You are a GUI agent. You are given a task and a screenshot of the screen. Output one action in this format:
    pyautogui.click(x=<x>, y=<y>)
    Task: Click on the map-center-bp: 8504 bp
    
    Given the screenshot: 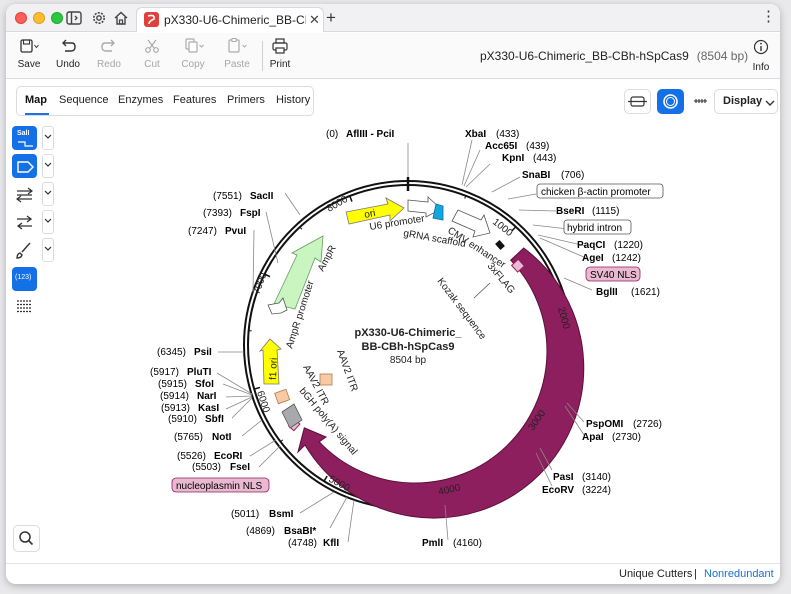 What is the action you would take?
    pyautogui.click(x=408, y=360)
    